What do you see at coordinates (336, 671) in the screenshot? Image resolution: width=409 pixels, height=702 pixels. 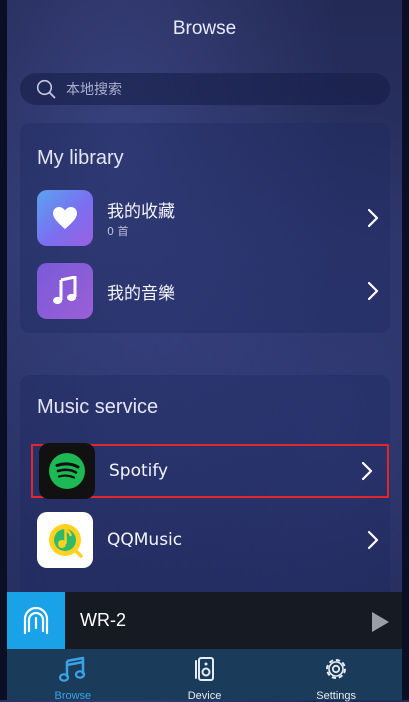 I see `gear-icon` at bounding box center [336, 671].